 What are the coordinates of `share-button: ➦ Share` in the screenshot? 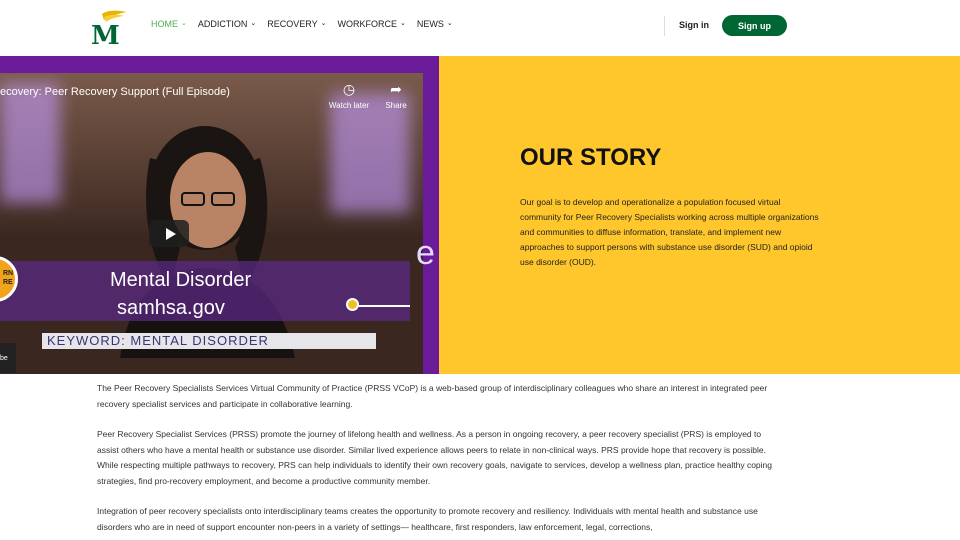 It's located at (396, 95).